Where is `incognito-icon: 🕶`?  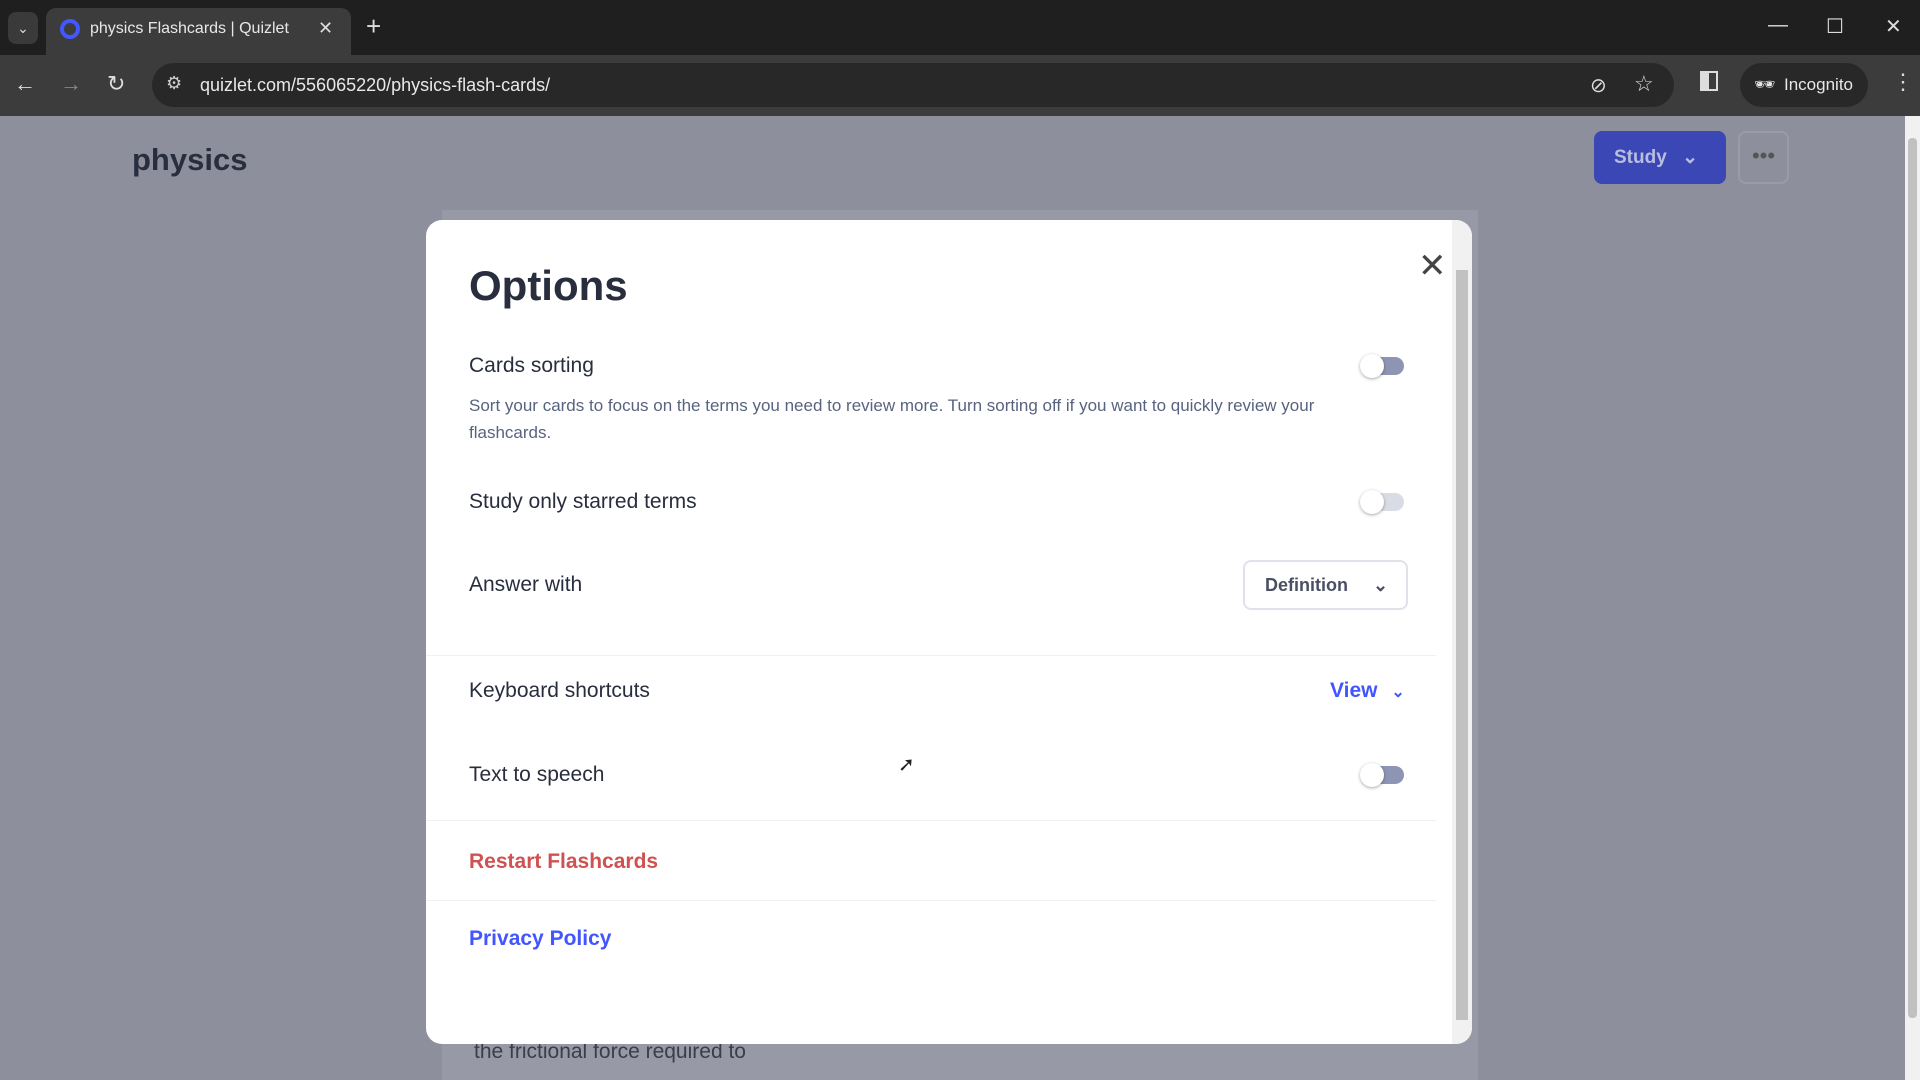 incognito-icon: 🕶 is located at coordinates (1765, 84).